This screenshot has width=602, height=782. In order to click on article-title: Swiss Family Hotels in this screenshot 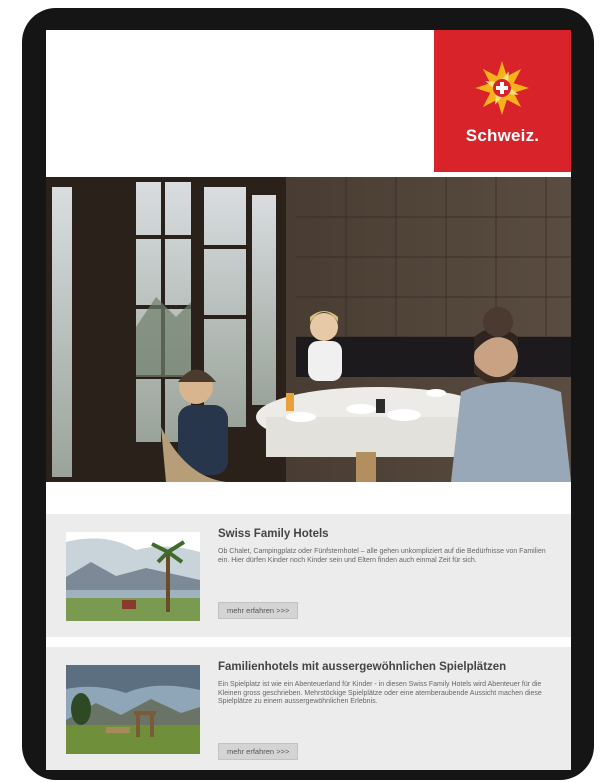, I will do `click(273, 534)`.